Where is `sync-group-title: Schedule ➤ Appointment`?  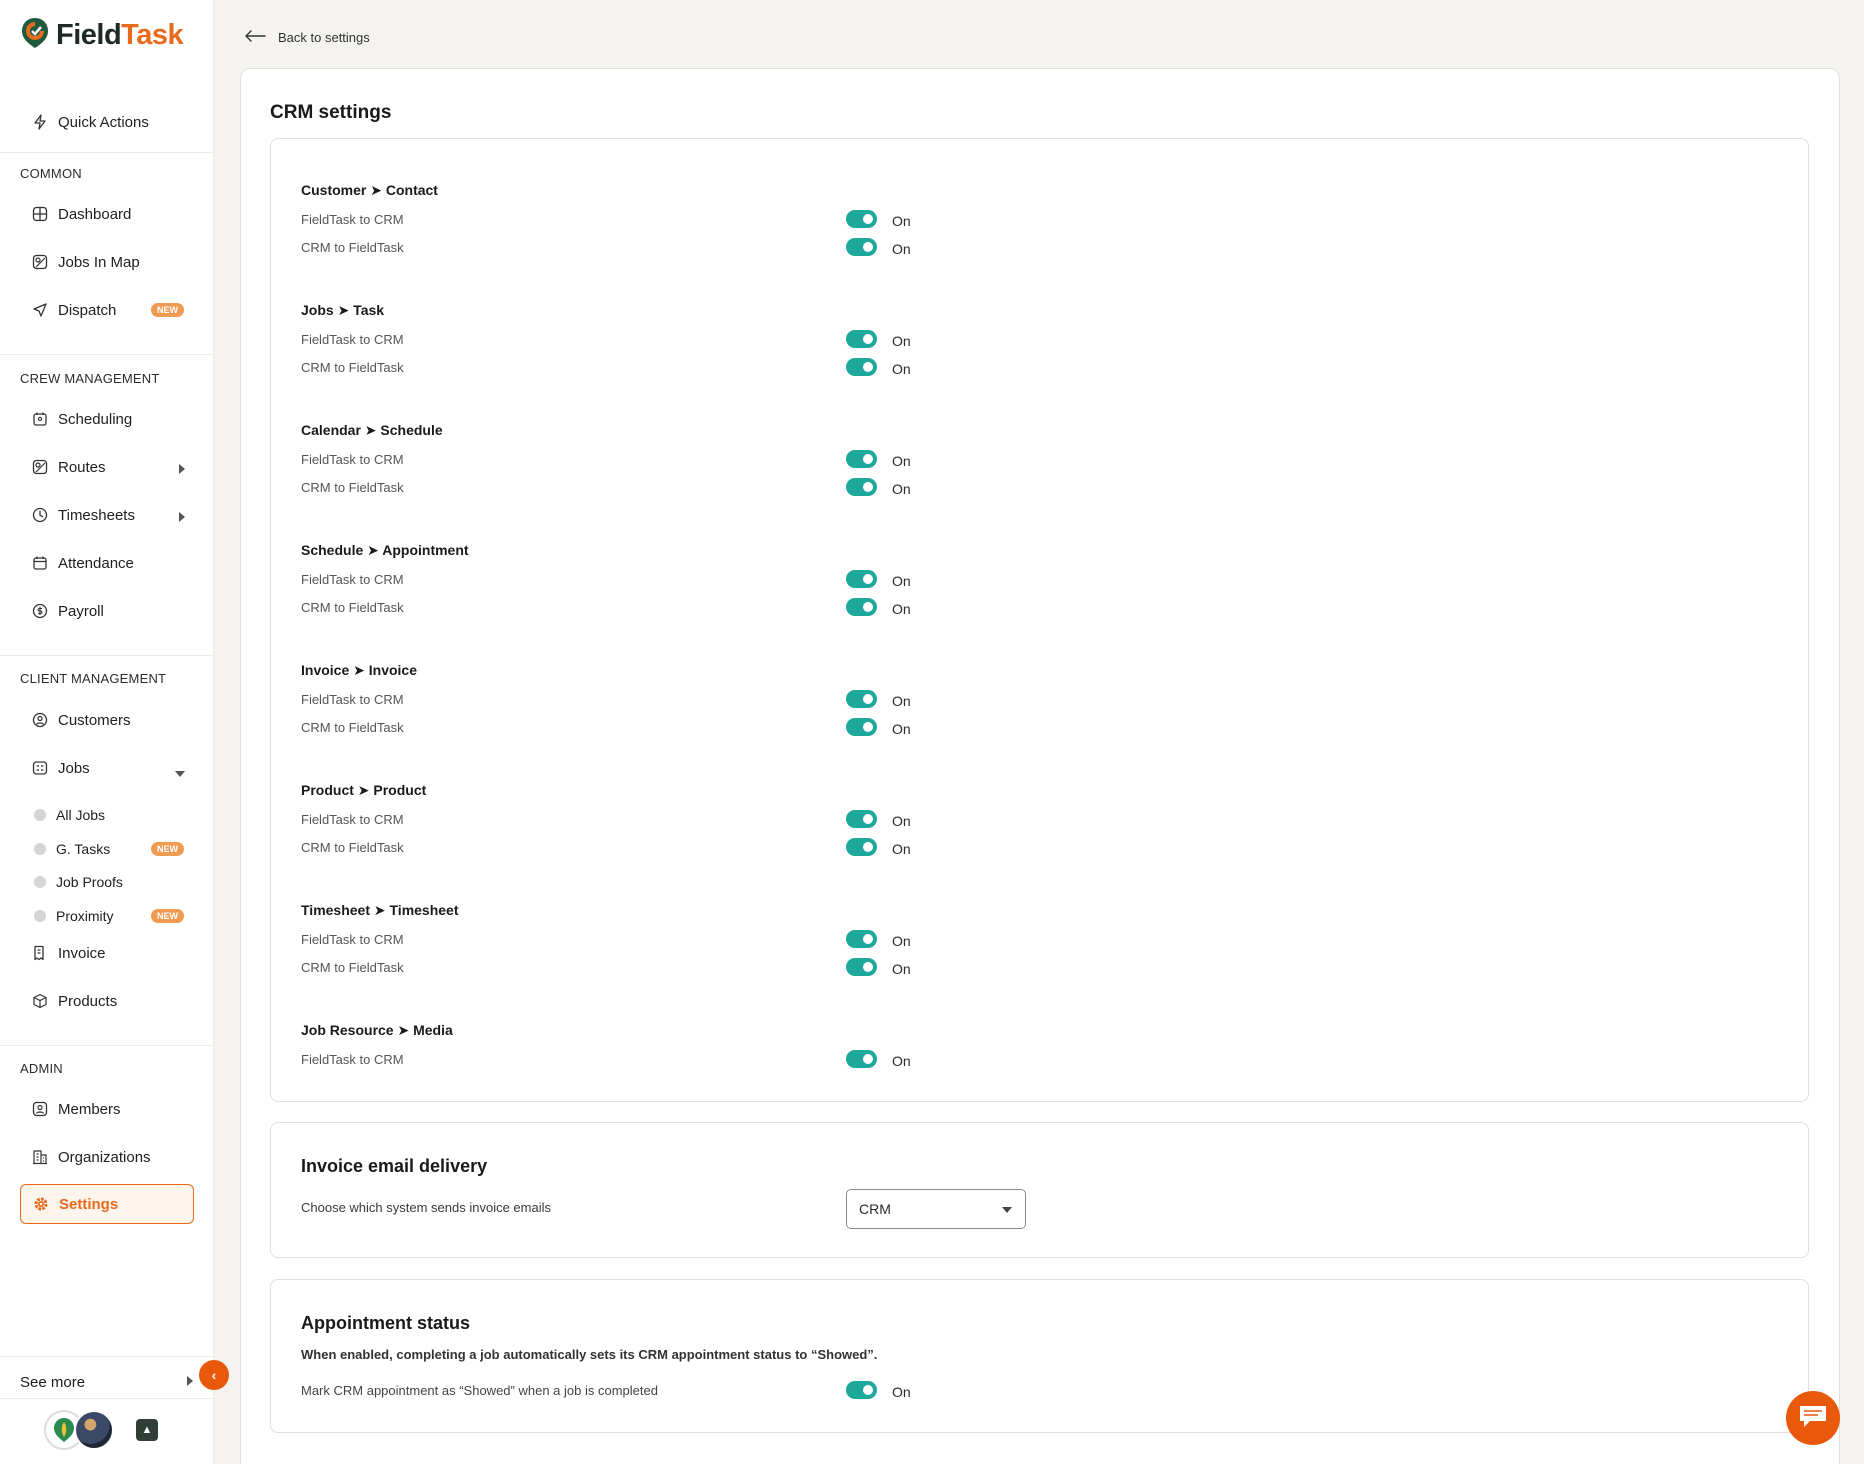
sync-group-title: Schedule ➤ Appointment is located at coordinates (385, 550).